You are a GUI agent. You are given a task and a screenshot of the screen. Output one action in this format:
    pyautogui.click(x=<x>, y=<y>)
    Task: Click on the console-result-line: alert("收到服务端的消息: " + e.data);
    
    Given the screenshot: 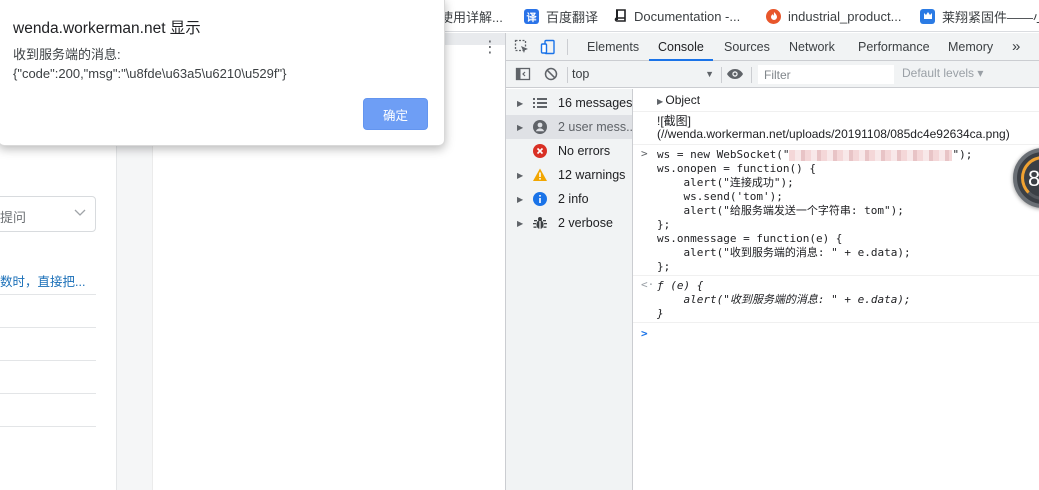 What is the action you would take?
    pyautogui.click(x=784, y=299)
    